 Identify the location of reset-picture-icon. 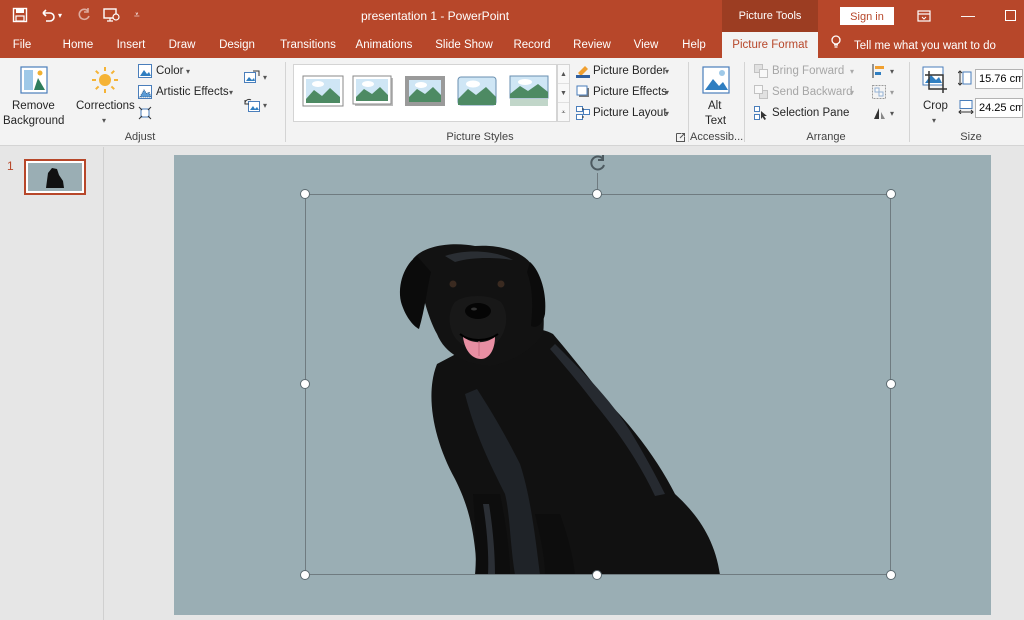
(252, 105).